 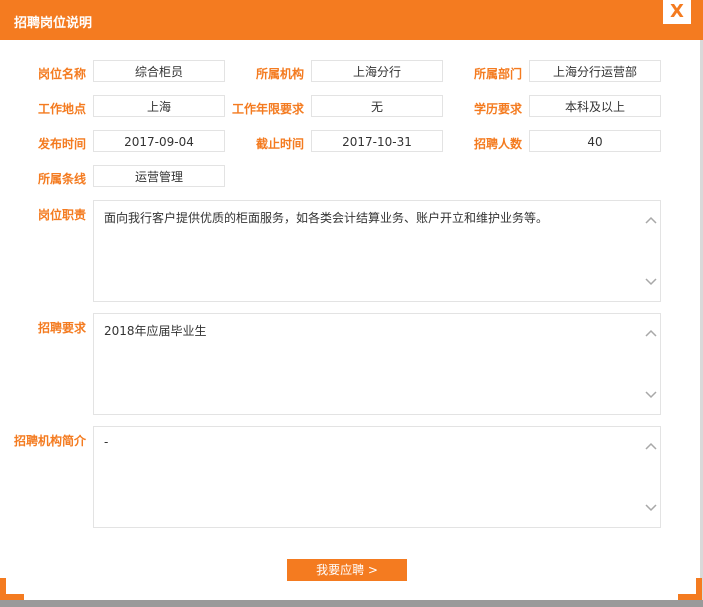 What do you see at coordinates (377, 477) in the screenshot?
I see `org-intro-textarea: -` at bounding box center [377, 477].